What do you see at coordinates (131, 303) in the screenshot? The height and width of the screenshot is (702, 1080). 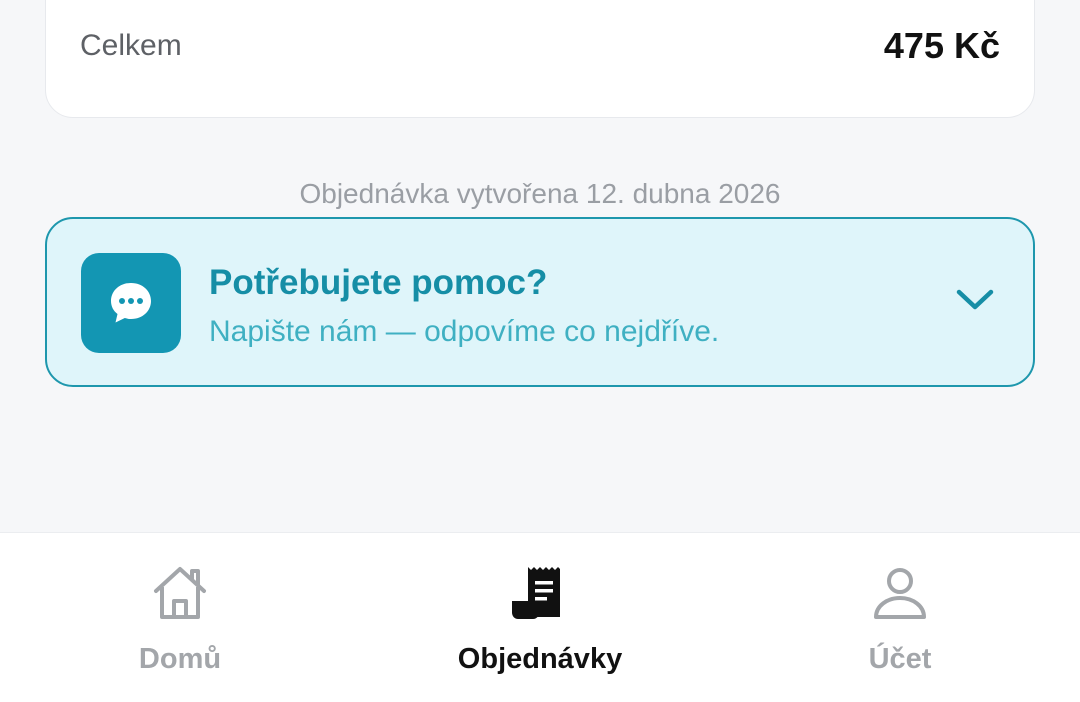 I see `chat-bubble-icon` at bounding box center [131, 303].